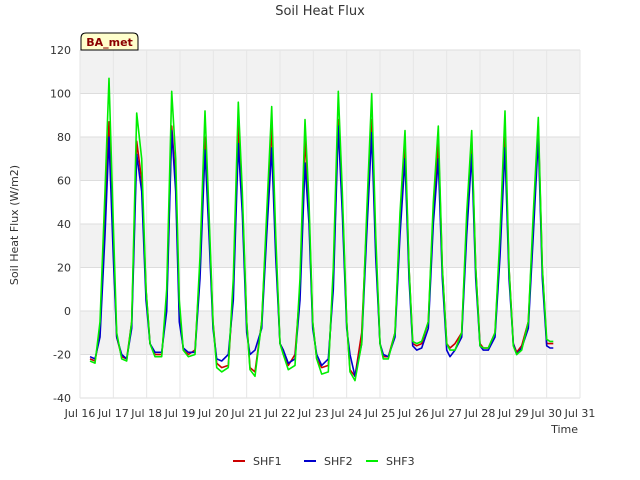 Image resolution: width=640 pixels, height=480 pixels. What do you see at coordinates (280, 413) in the screenshot?
I see `x-tick-label: Jul 22` at bounding box center [280, 413].